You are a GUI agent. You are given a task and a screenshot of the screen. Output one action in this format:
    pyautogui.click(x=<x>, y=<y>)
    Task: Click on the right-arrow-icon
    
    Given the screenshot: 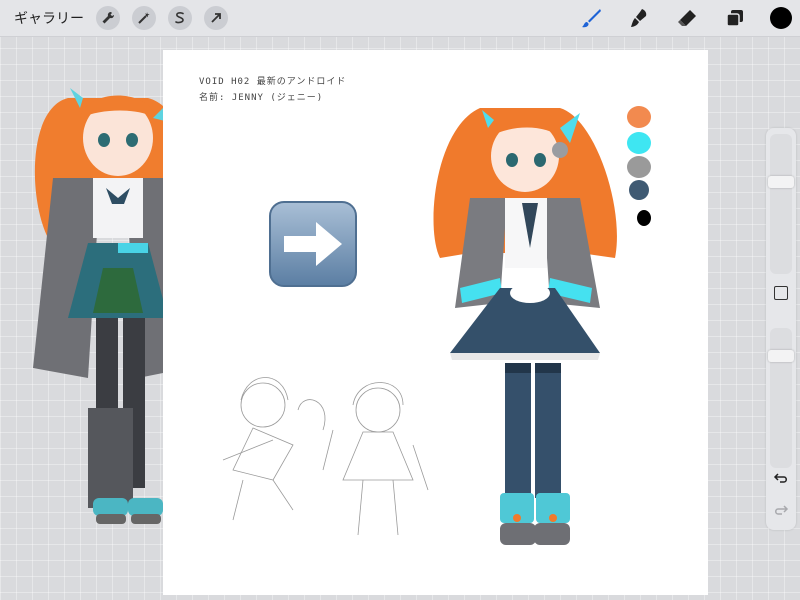 What is the action you would take?
    pyautogui.click(x=313, y=244)
    